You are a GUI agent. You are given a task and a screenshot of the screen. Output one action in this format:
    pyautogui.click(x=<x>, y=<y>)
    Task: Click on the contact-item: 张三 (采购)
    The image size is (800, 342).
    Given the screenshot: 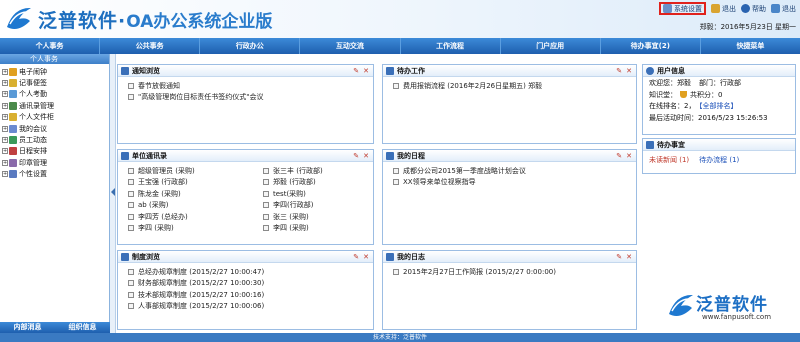 What is the action you would take?
    pyautogui.click(x=323, y=217)
    